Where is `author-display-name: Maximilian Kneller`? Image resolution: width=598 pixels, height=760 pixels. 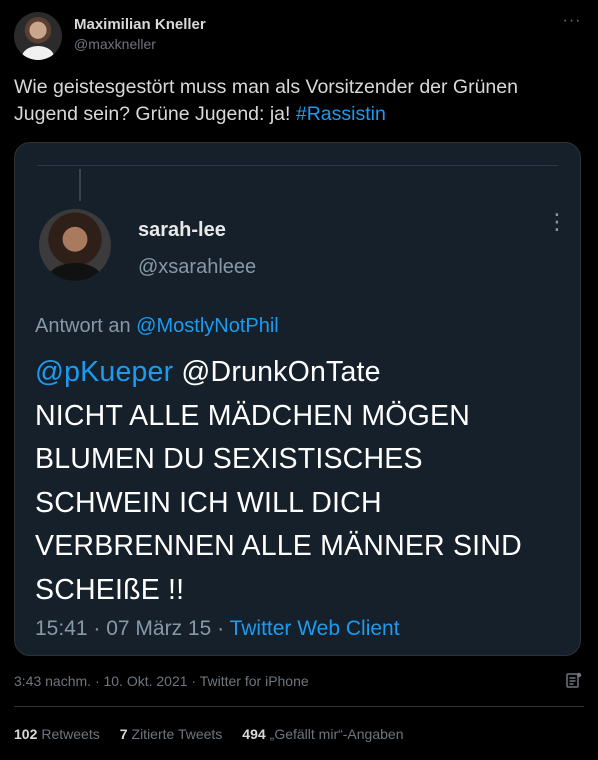
author-display-name: Maximilian Kneller is located at coordinates (140, 25).